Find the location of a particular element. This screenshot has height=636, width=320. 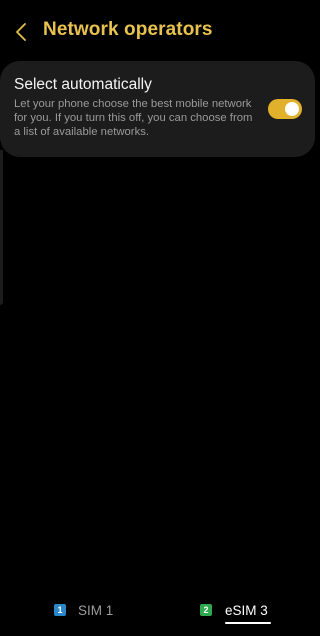

chevron-left-icon is located at coordinates (21, 32).